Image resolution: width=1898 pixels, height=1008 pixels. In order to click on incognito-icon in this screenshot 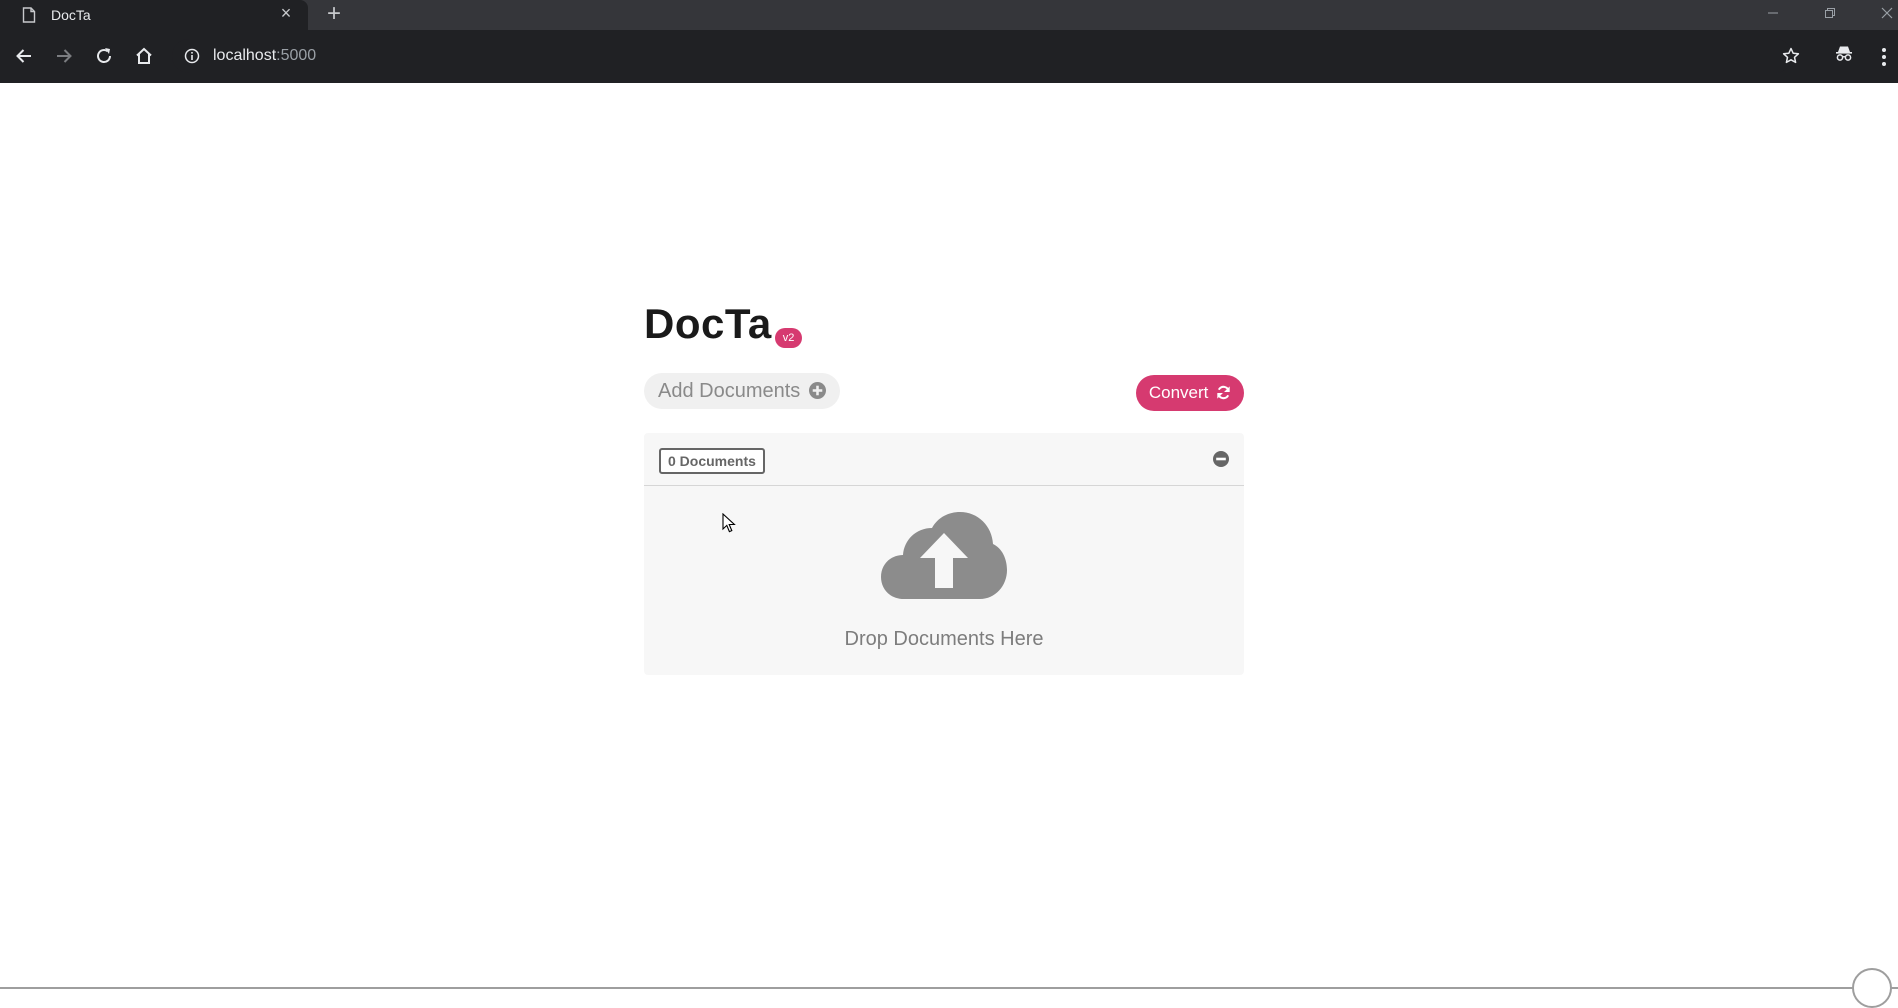, I will do `click(1844, 53)`.